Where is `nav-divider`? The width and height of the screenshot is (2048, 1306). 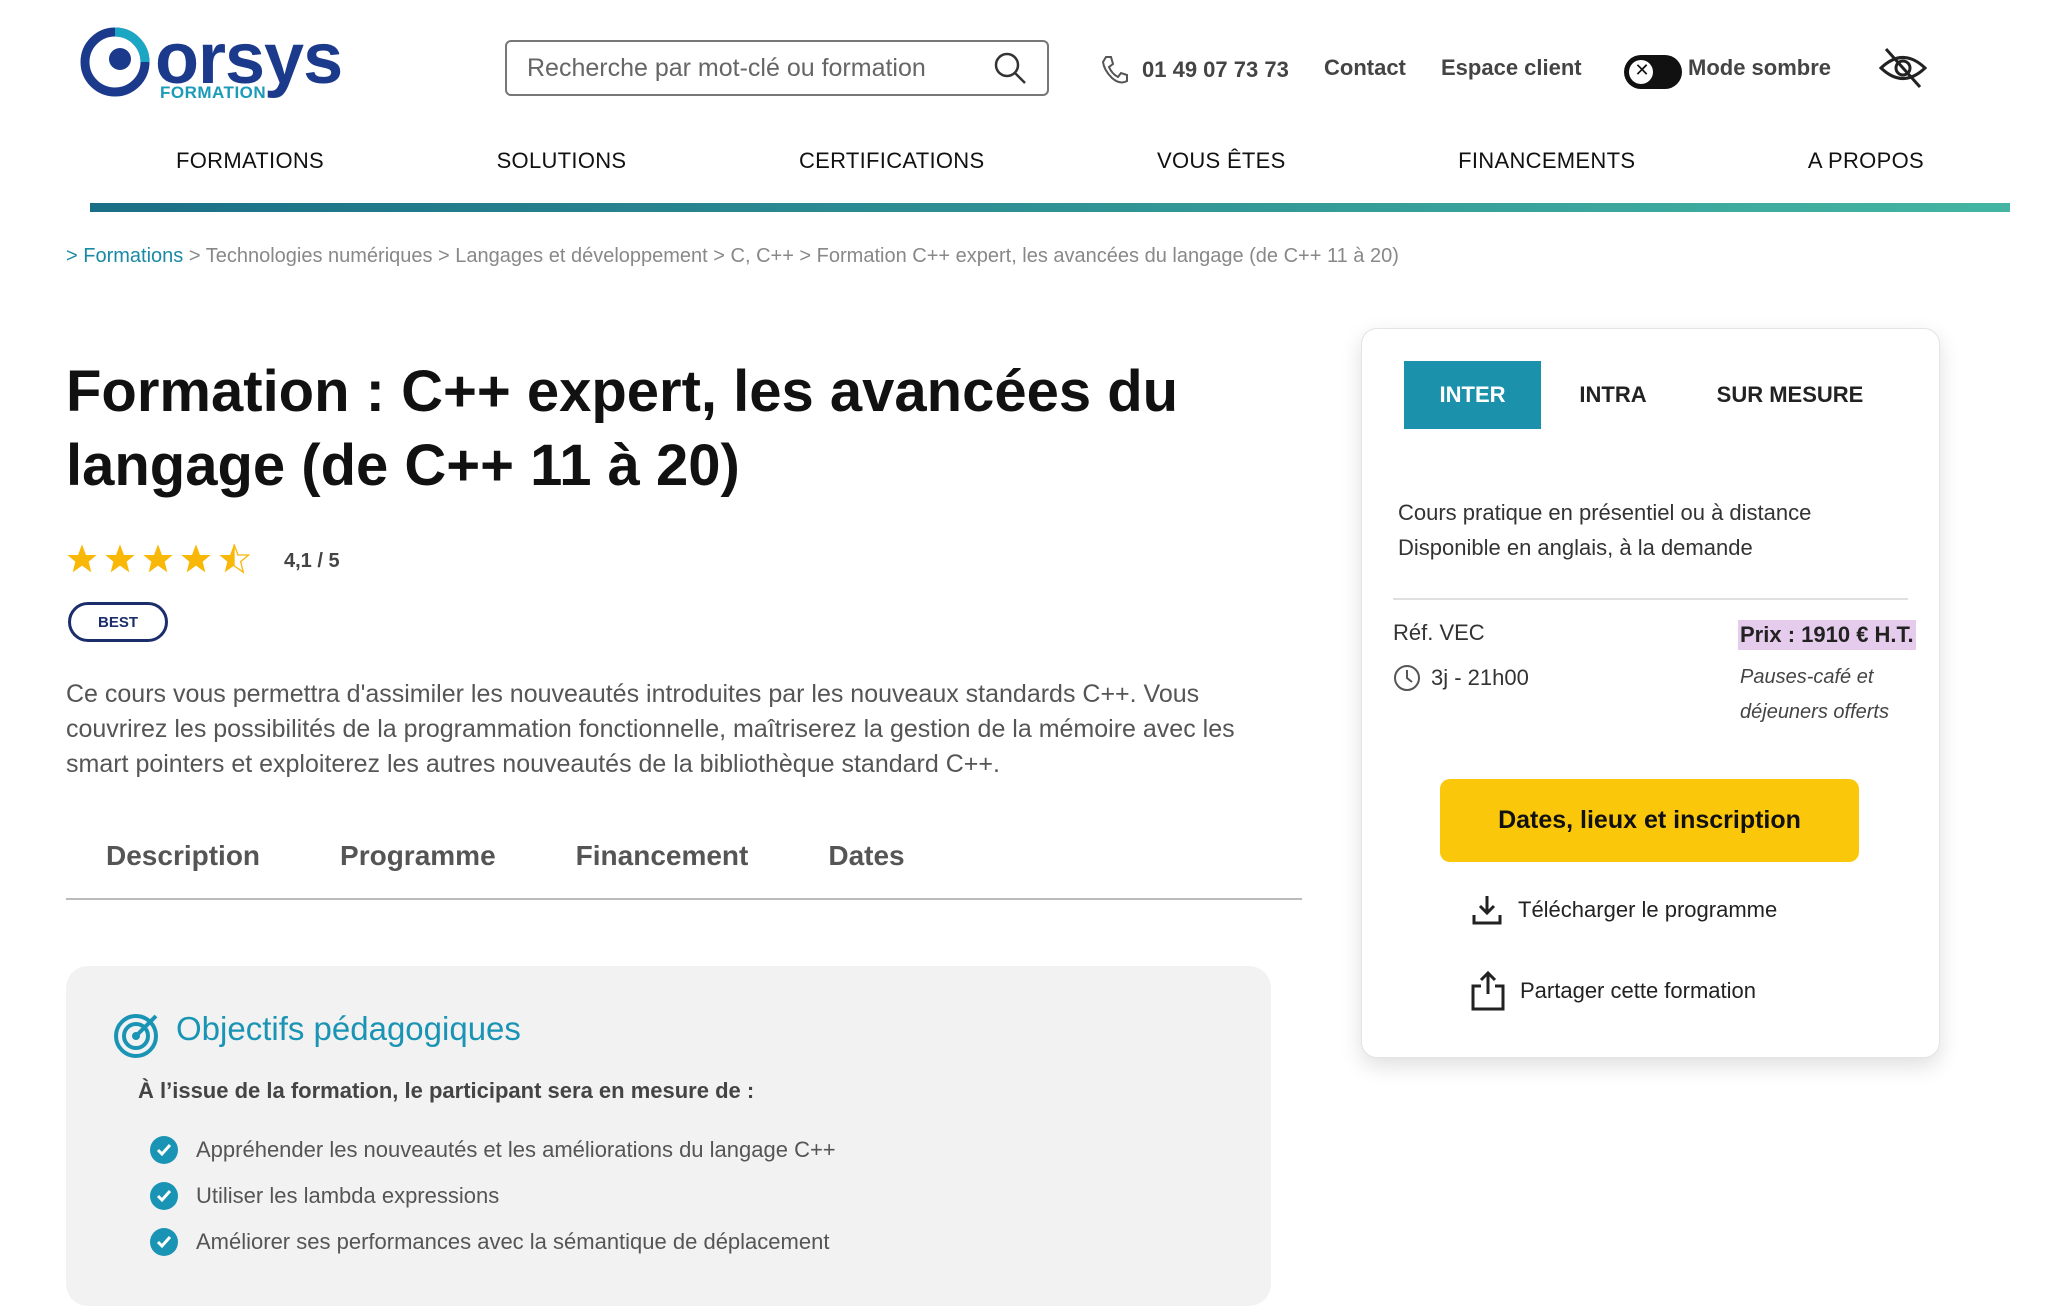
nav-divider is located at coordinates (1050, 207).